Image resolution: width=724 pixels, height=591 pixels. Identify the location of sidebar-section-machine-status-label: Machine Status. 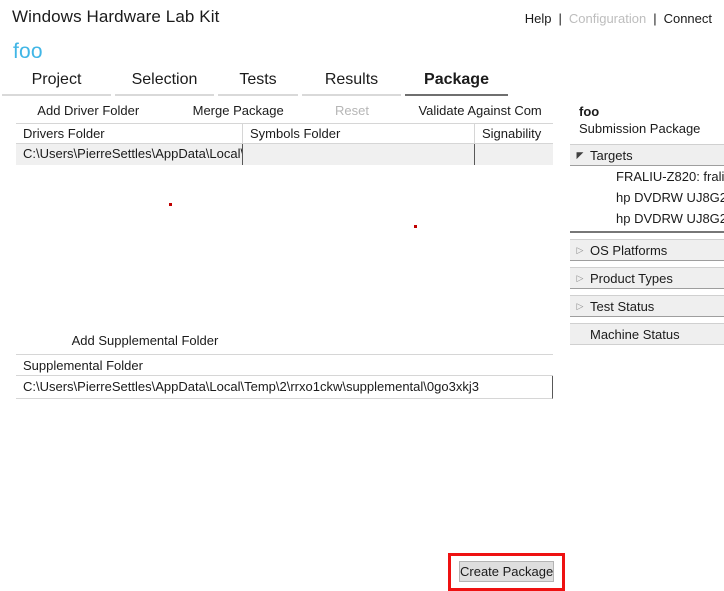
(635, 334).